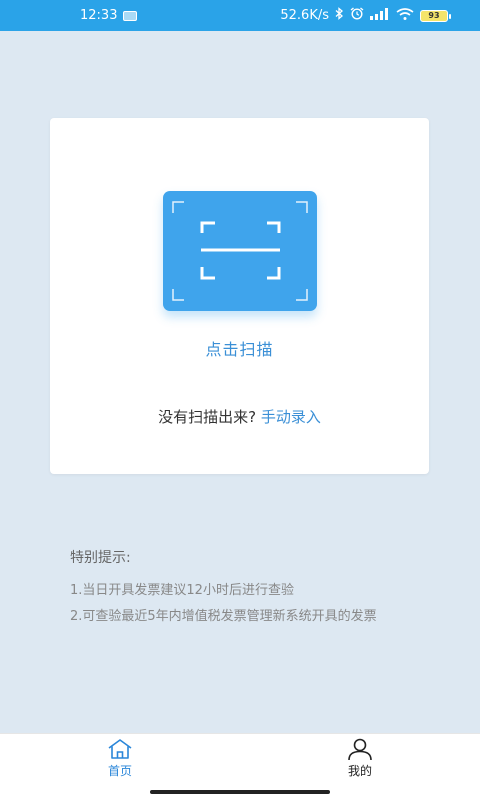 The width and height of the screenshot is (480, 800). What do you see at coordinates (207, 417) in the screenshot?
I see `manual-prompt: 没有扫描出来?` at bounding box center [207, 417].